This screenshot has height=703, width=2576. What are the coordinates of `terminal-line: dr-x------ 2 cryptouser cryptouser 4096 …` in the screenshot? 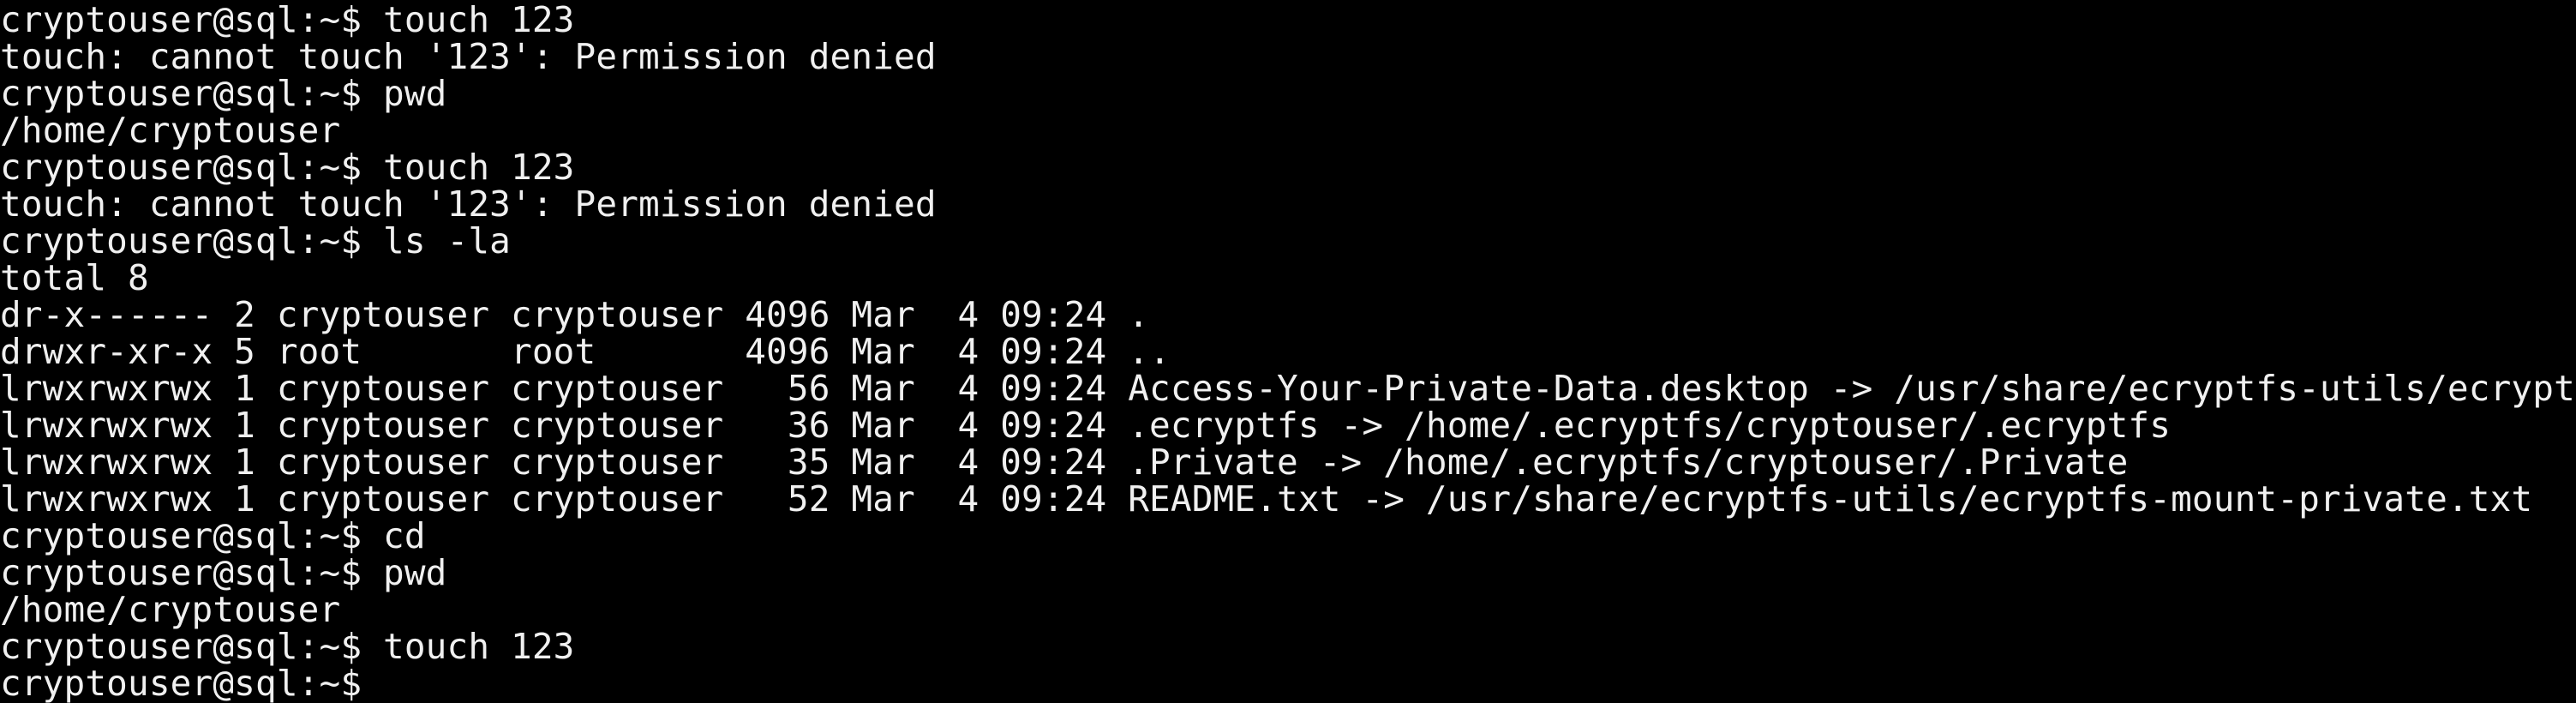 It's located at (575, 314).